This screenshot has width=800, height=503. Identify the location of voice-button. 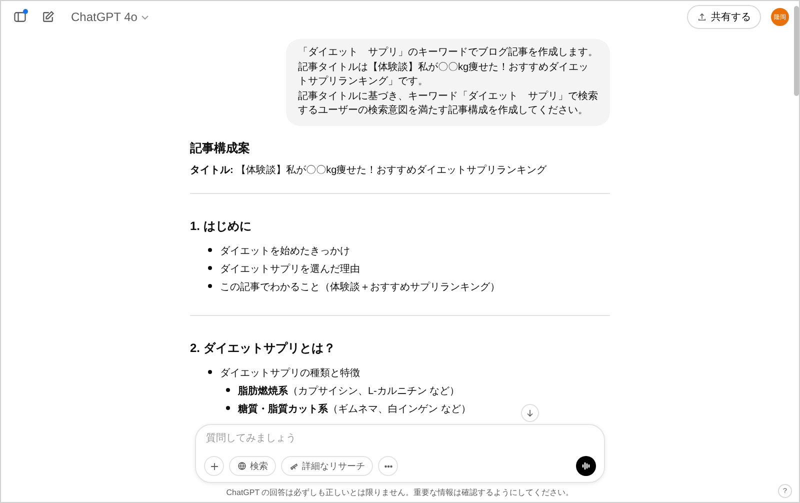
(586, 466).